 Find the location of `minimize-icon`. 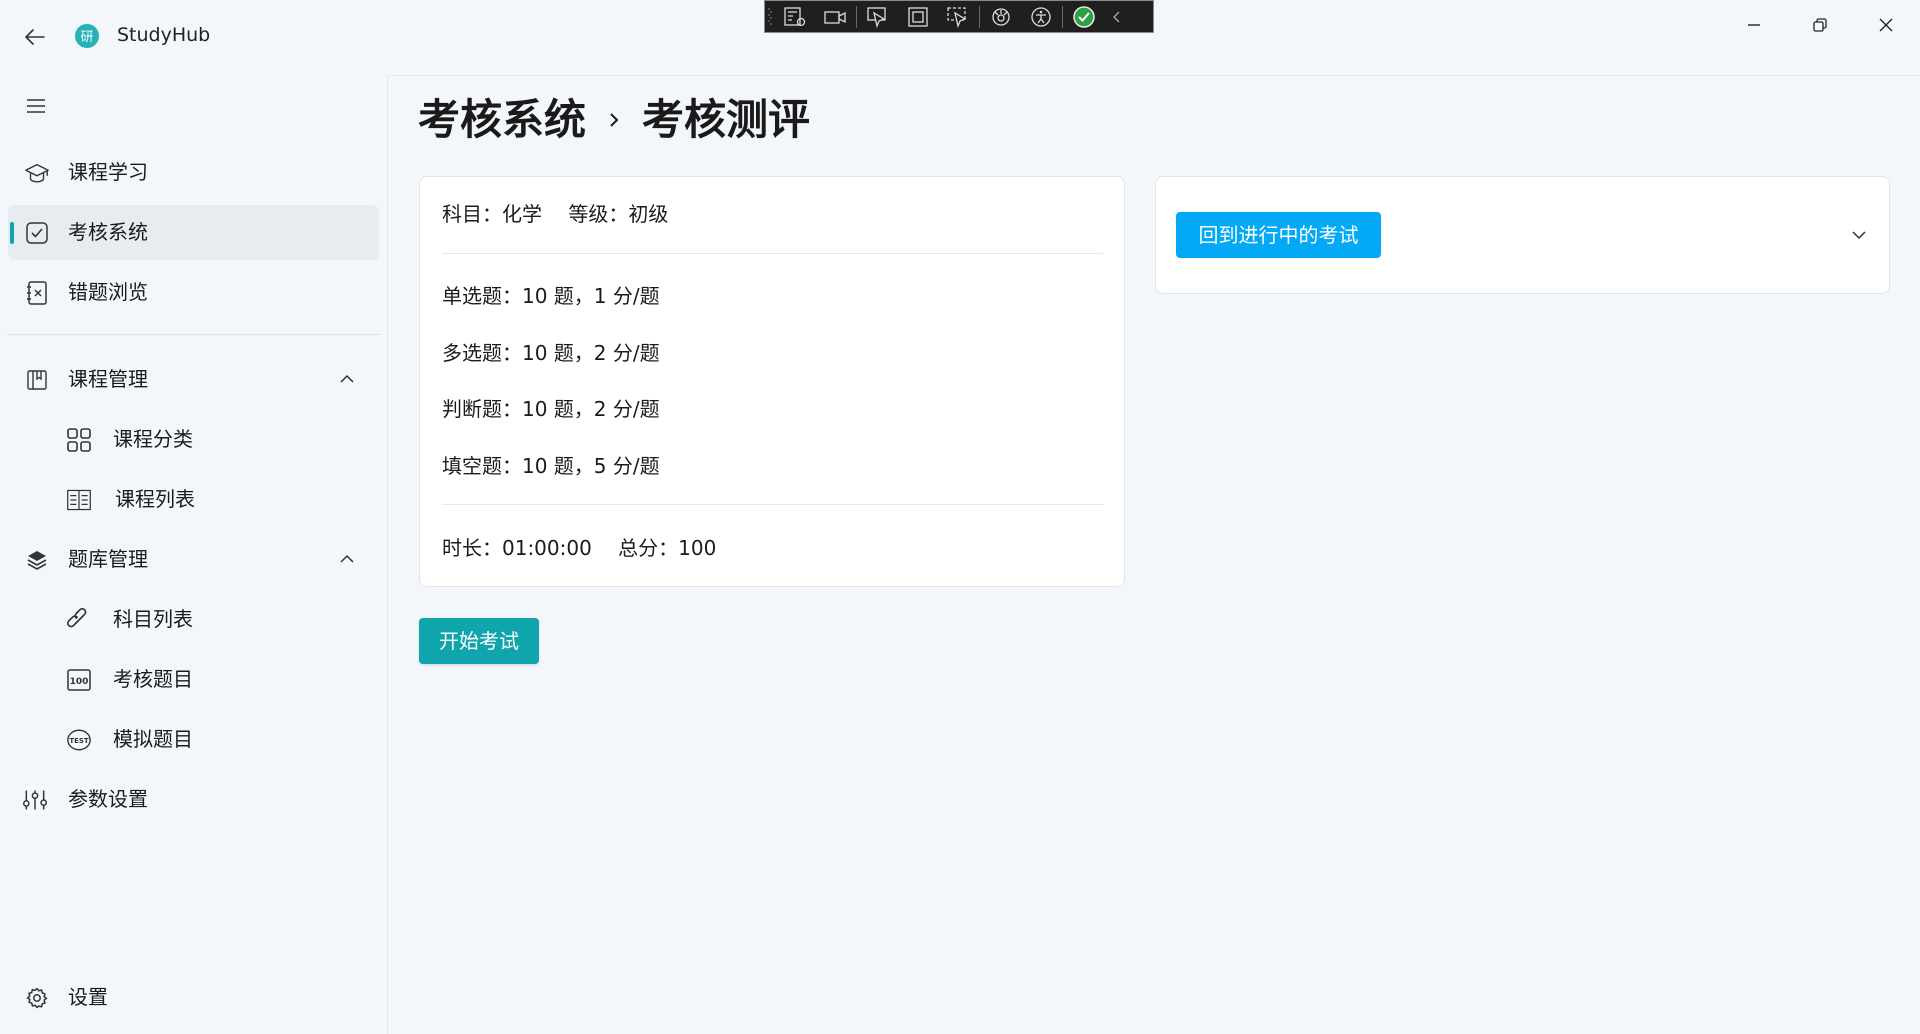

minimize-icon is located at coordinates (1754, 25).